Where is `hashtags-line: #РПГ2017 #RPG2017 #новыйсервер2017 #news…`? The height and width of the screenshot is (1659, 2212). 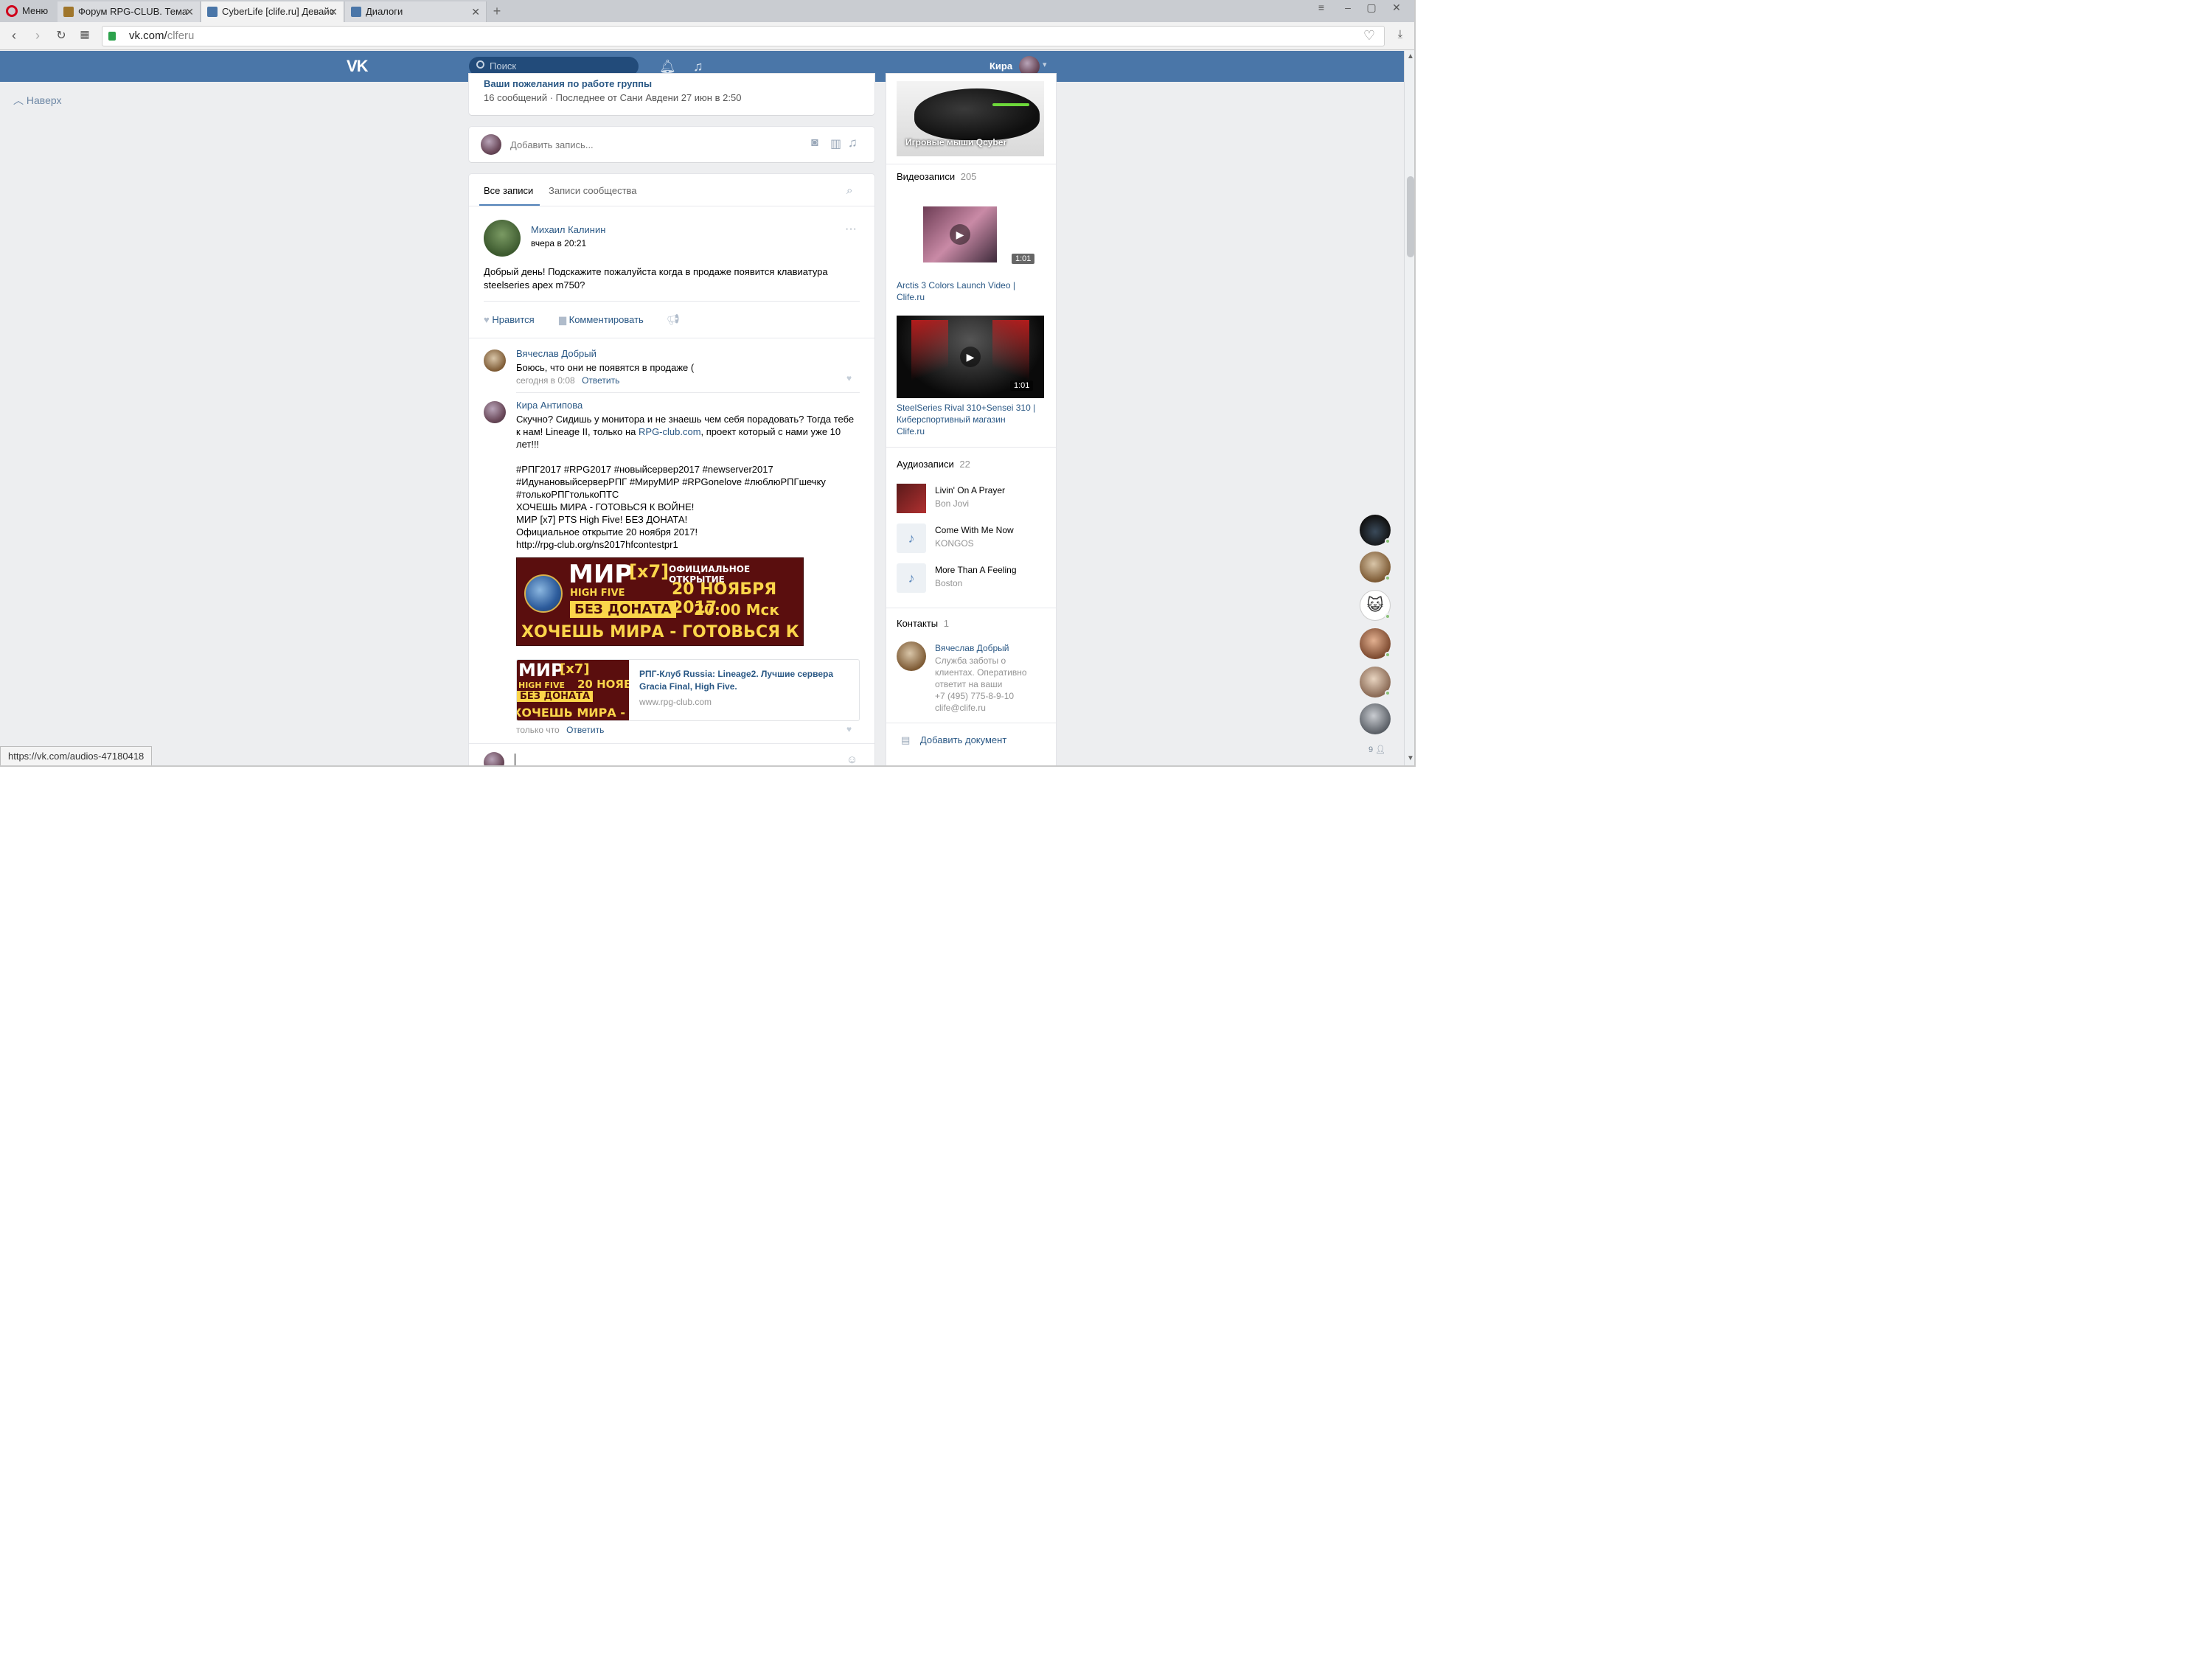
hashtags-line: #РПГ2017 #RPG2017 #новыйсервер2017 #news… is located at coordinates (644, 469).